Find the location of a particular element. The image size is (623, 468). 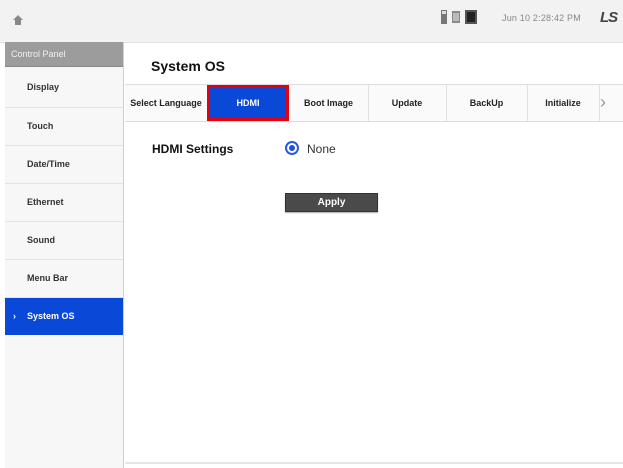

tab-hdmi: HDMI is located at coordinates (248, 103).